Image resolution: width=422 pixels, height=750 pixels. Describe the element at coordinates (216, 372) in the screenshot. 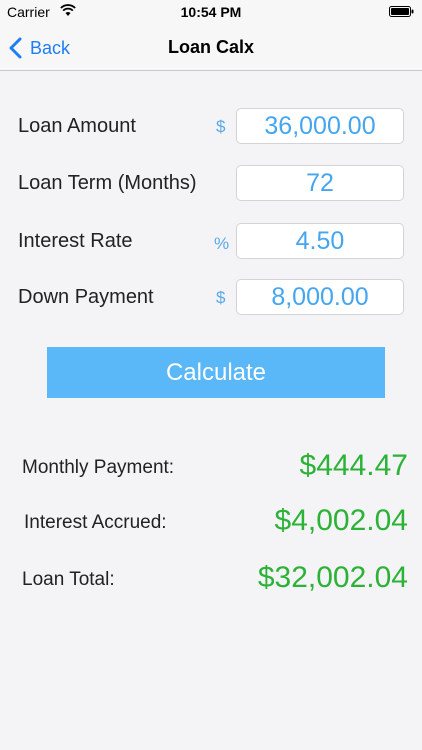

I see `calculate-button: Calculate` at that location.